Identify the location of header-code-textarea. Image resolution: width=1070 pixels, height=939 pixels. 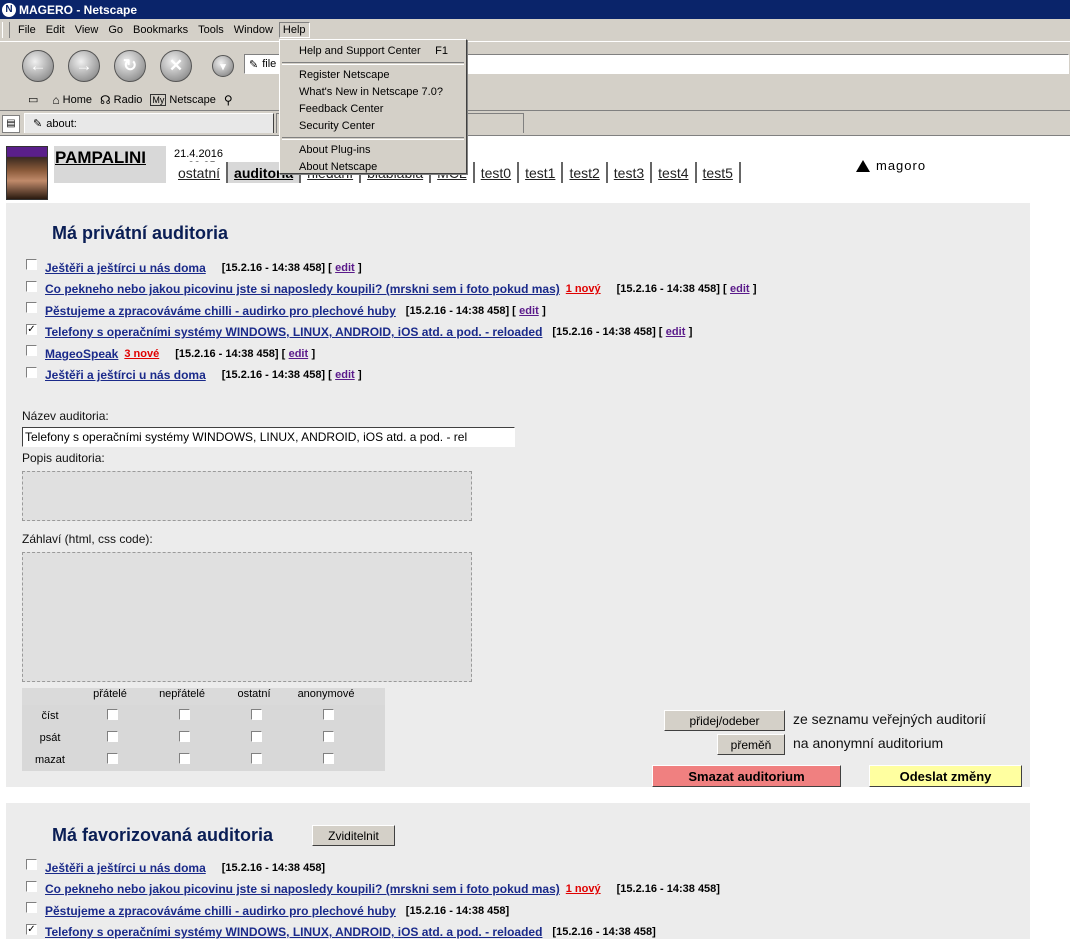
(247, 617).